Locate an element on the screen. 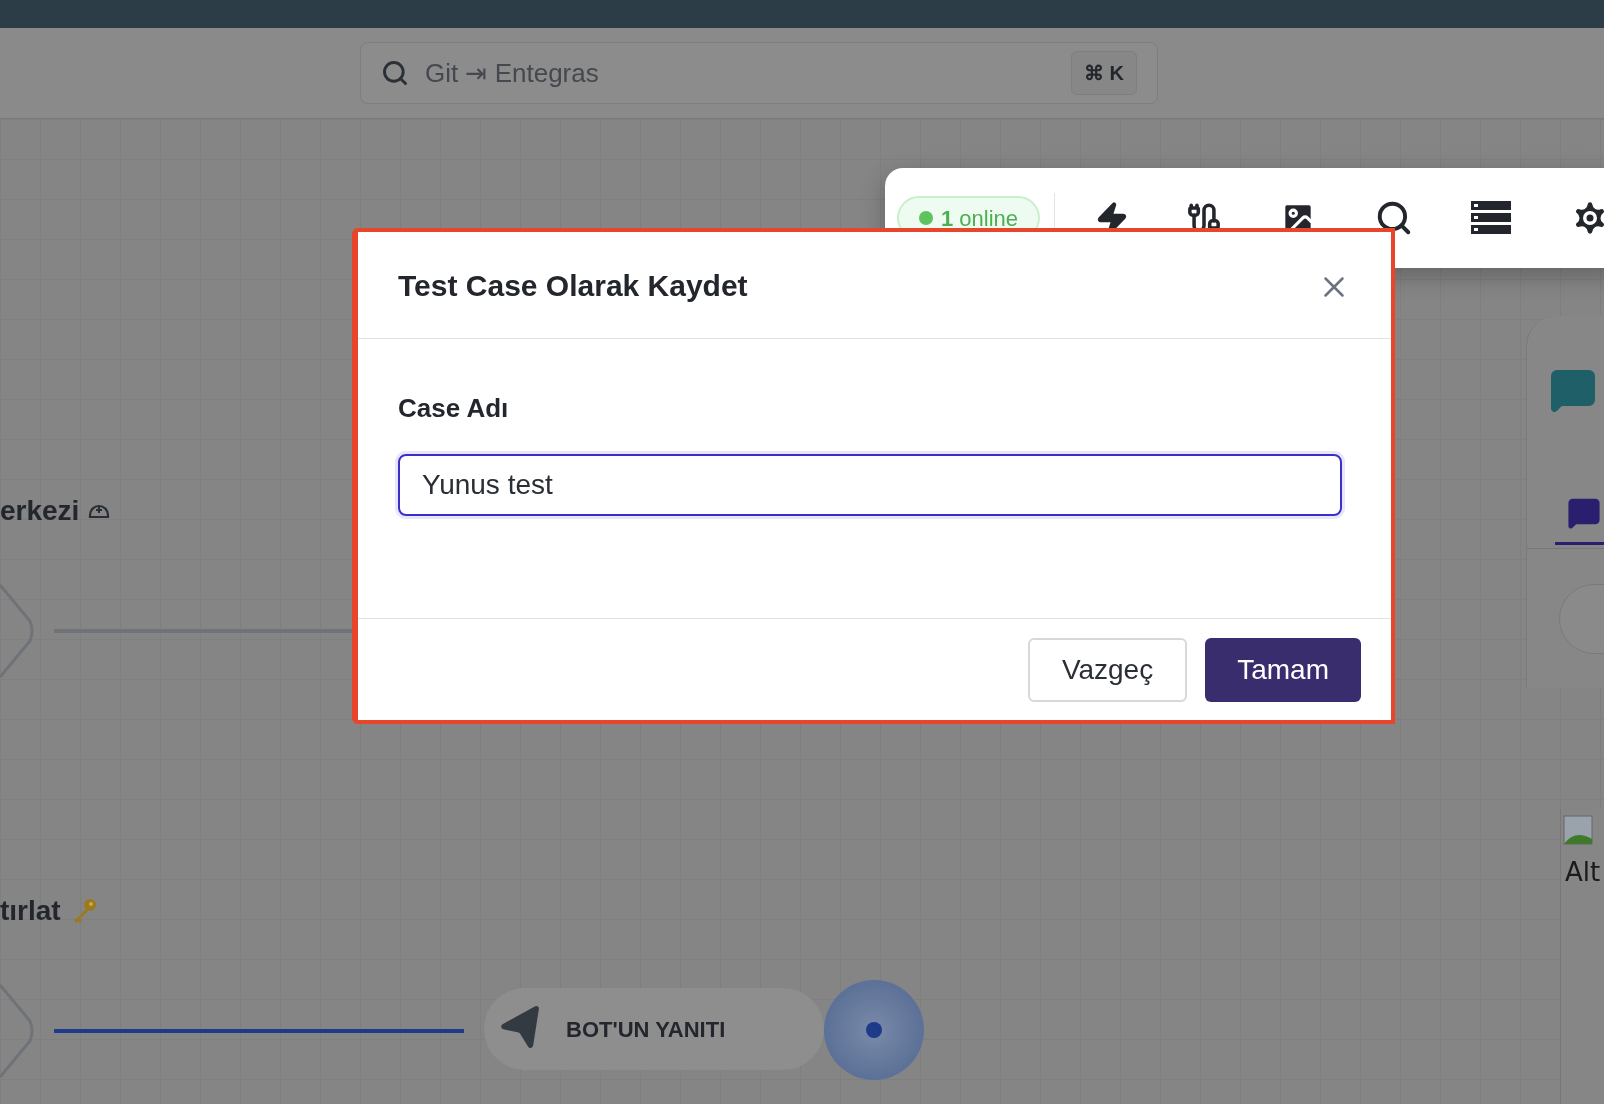 The image size is (1604, 1104). search-bar: Git ⇥ Entegras ⌘ K is located at coordinates (759, 73).